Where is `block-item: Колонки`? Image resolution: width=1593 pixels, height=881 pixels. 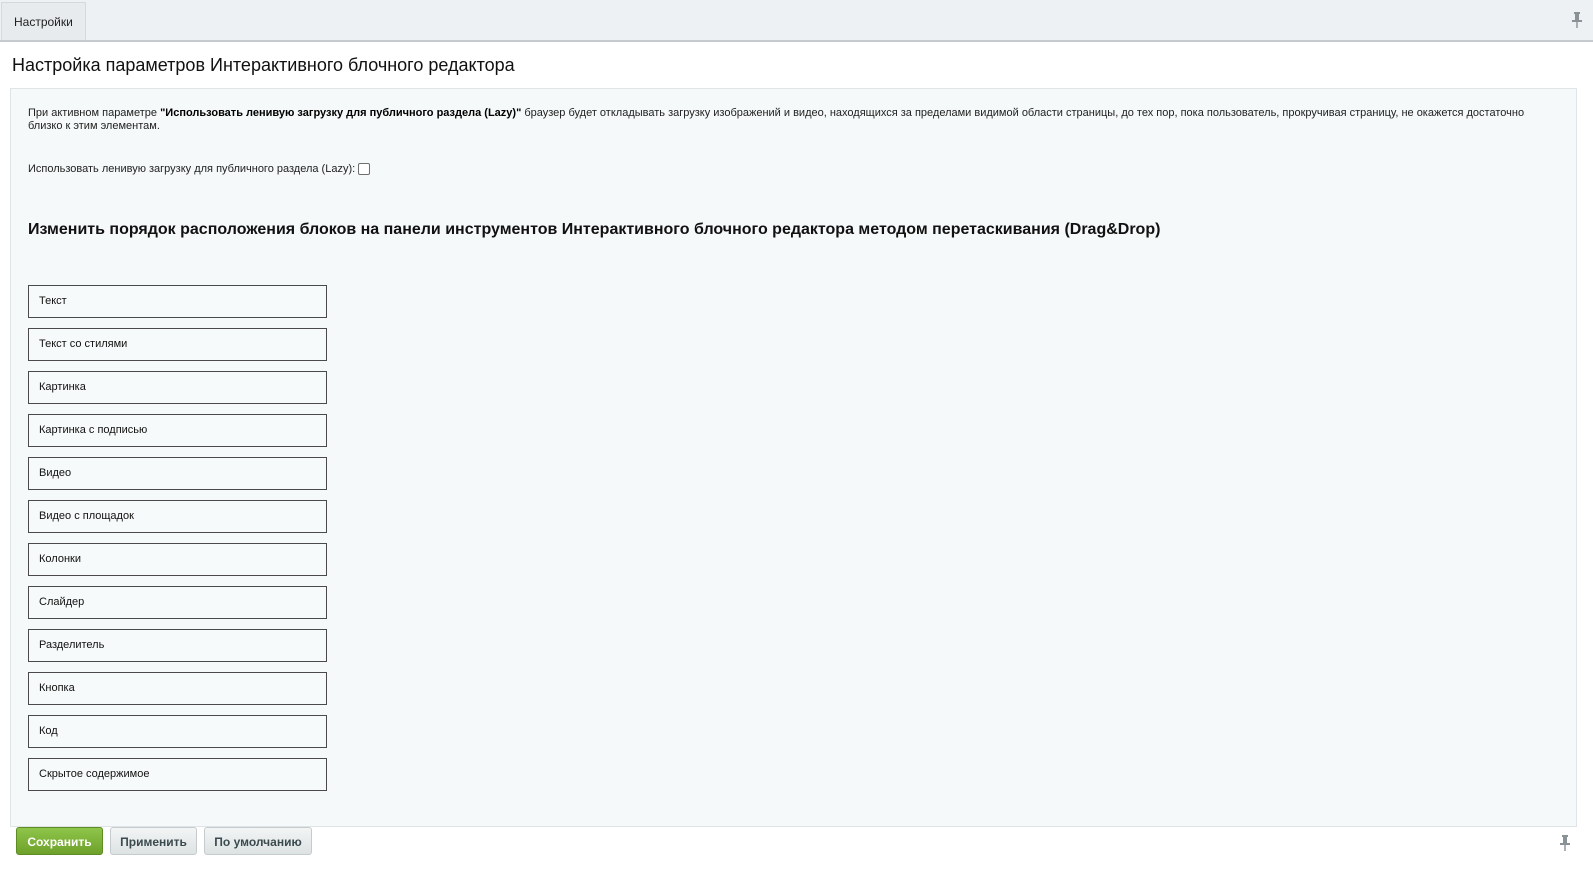
block-item: Колонки is located at coordinates (177, 559).